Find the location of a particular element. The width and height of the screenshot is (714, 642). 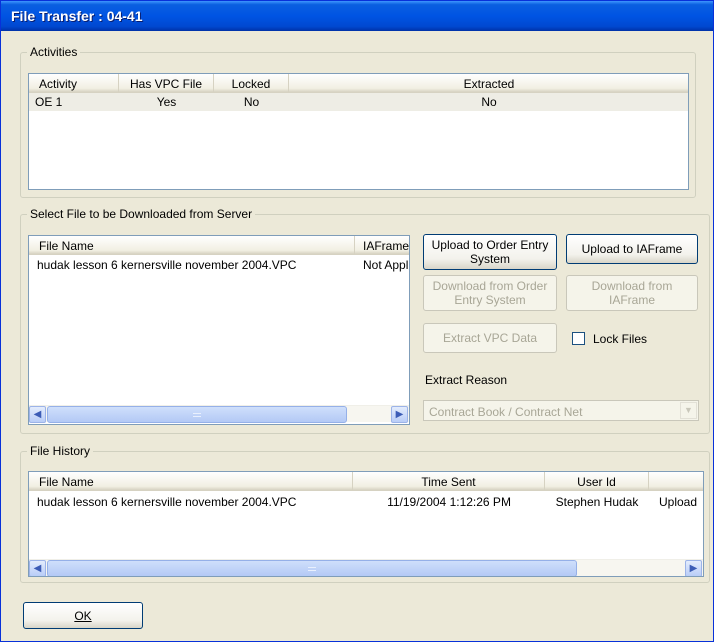

column-header-iaframe: IAFrame is located at coordinates (382, 245).